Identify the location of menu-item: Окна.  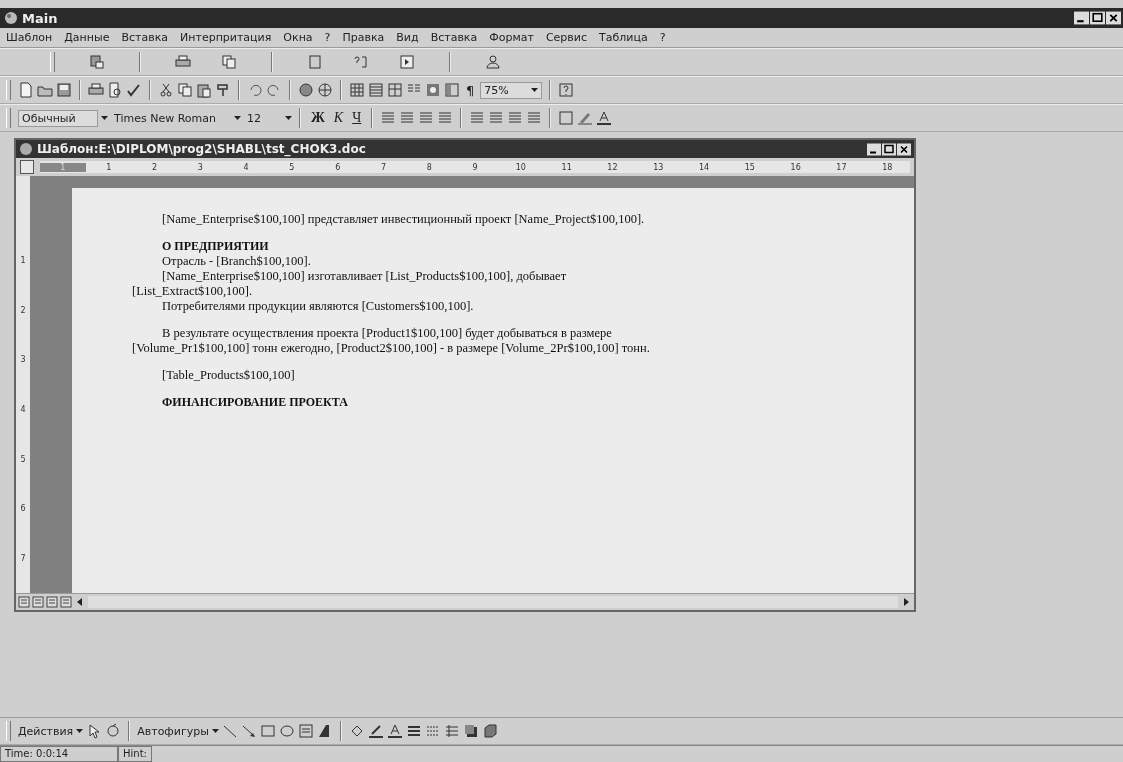
(298, 37).